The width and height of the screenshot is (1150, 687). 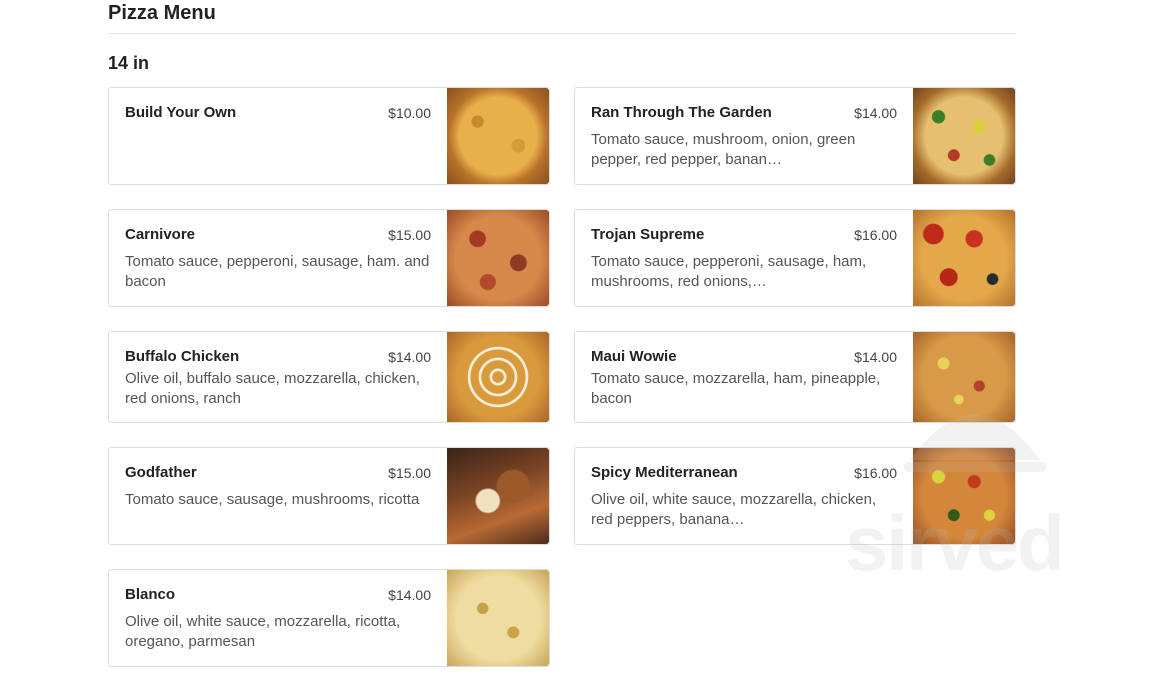 I want to click on menu-item-name: Carnivore, so click(x=160, y=234).